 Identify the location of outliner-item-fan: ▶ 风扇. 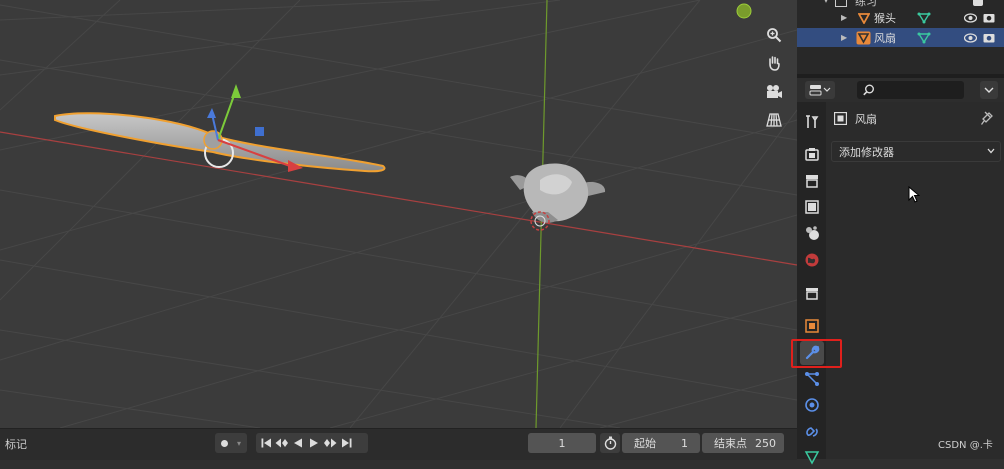
(900, 37).